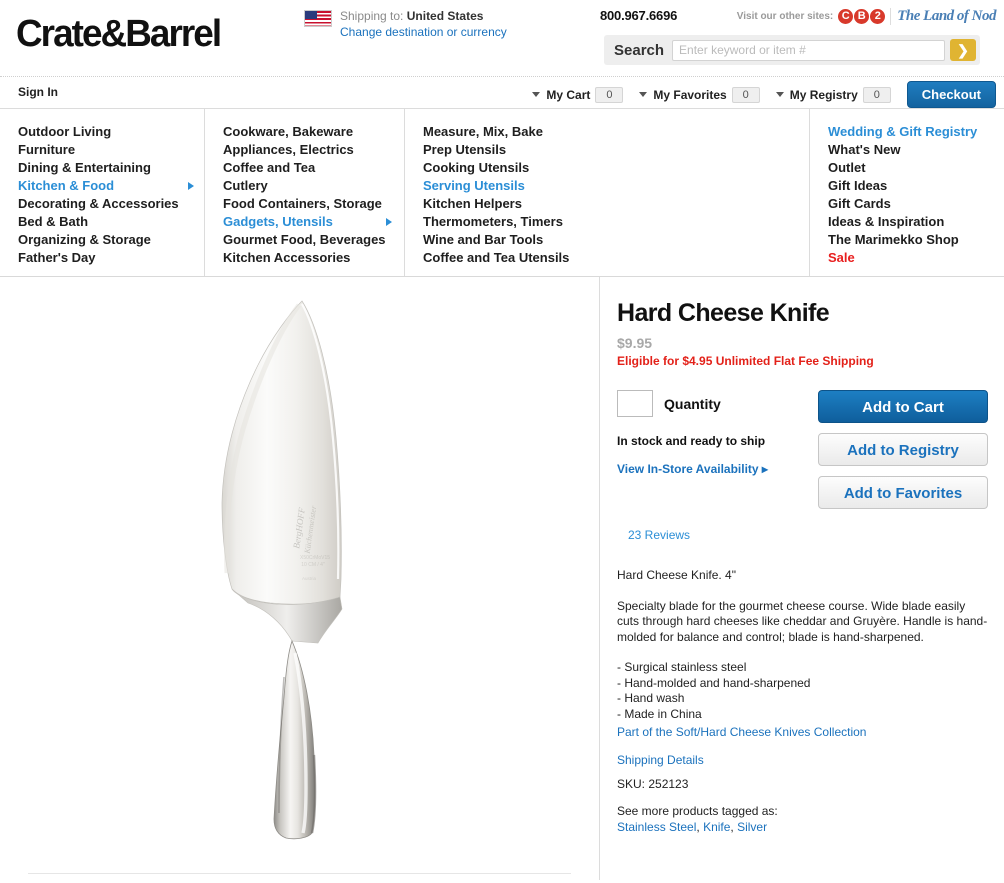 The height and width of the screenshot is (883, 1004). Describe the element at coordinates (616, 186) in the screenshot. I see `nav-item-serving-utensils: Serving Utensils` at that location.